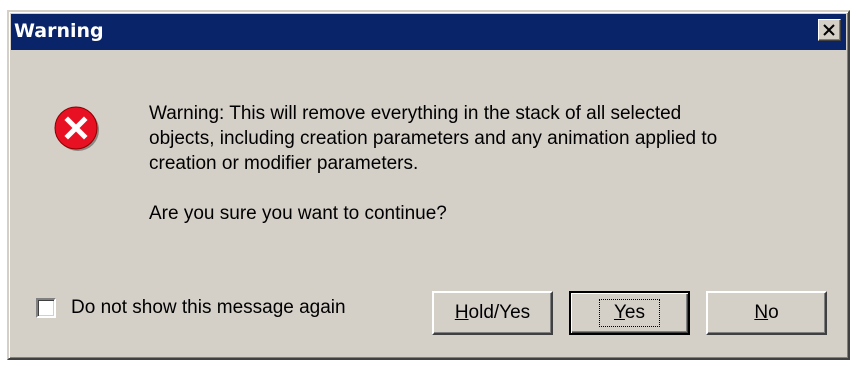  I want to click on title-bar: Warning, so click(428, 32).